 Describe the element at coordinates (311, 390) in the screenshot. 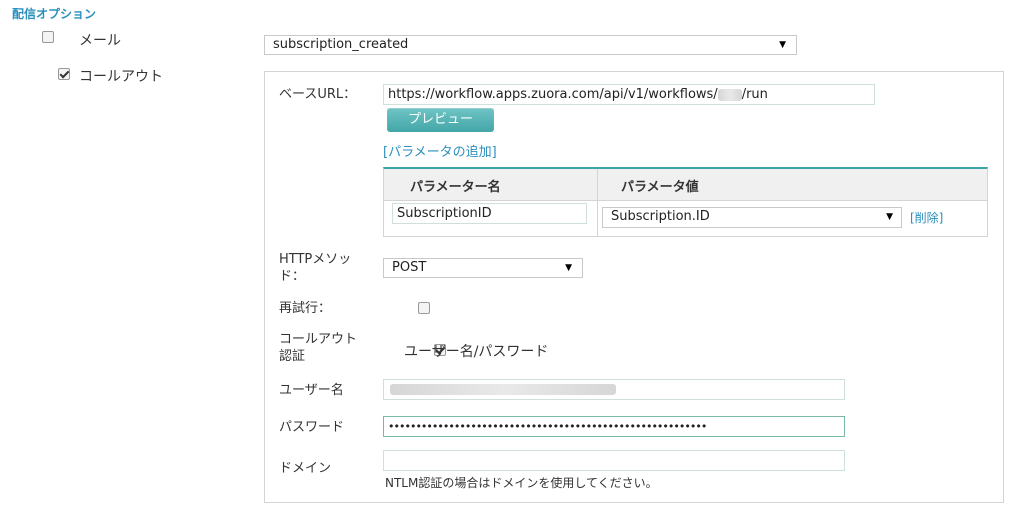

I see `username-label: ユーザー名` at that location.